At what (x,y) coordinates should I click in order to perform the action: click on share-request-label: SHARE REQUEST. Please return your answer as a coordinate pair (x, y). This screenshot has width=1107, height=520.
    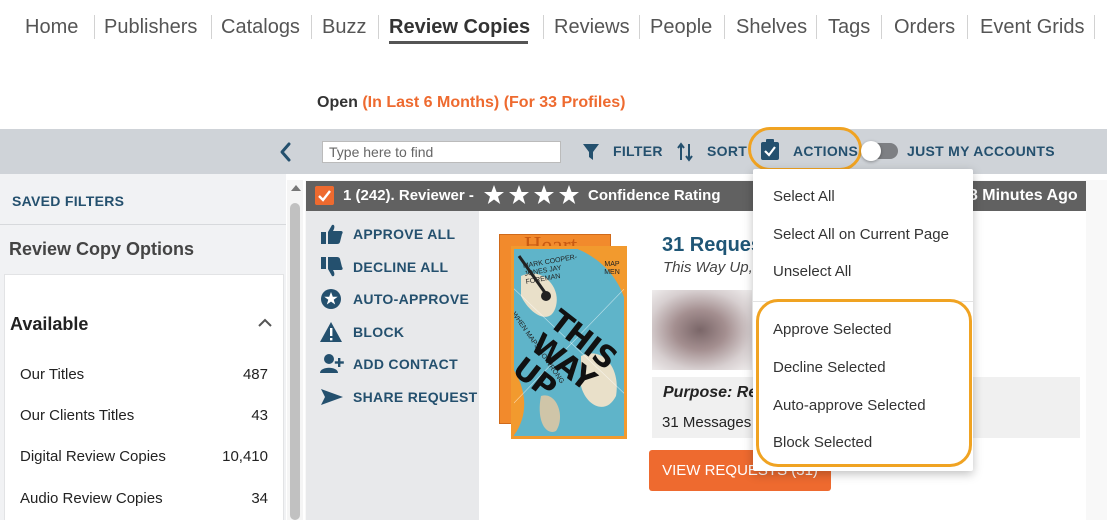
    Looking at the image, I should click on (415, 397).